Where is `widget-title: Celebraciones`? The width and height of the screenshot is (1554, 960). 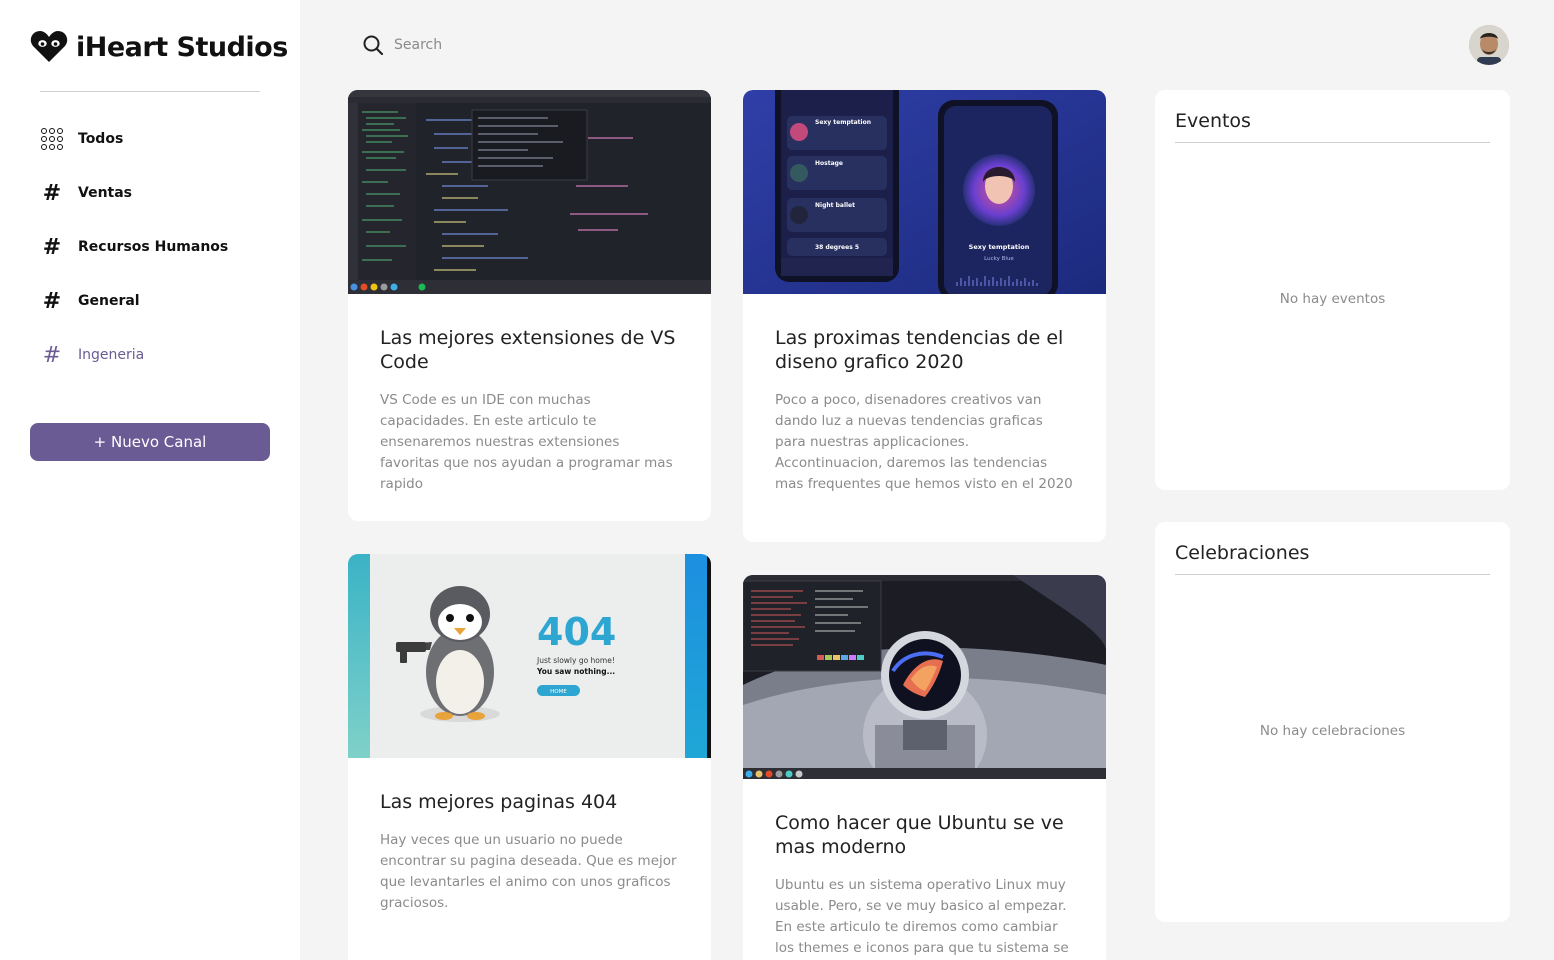 widget-title: Celebraciones is located at coordinates (1242, 553).